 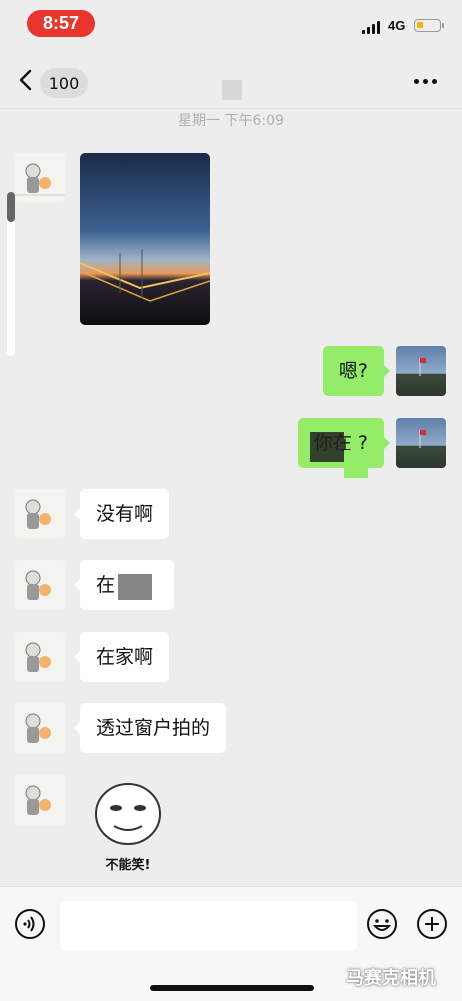 I want to click on chat-header: 100, so click(x=231, y=80).